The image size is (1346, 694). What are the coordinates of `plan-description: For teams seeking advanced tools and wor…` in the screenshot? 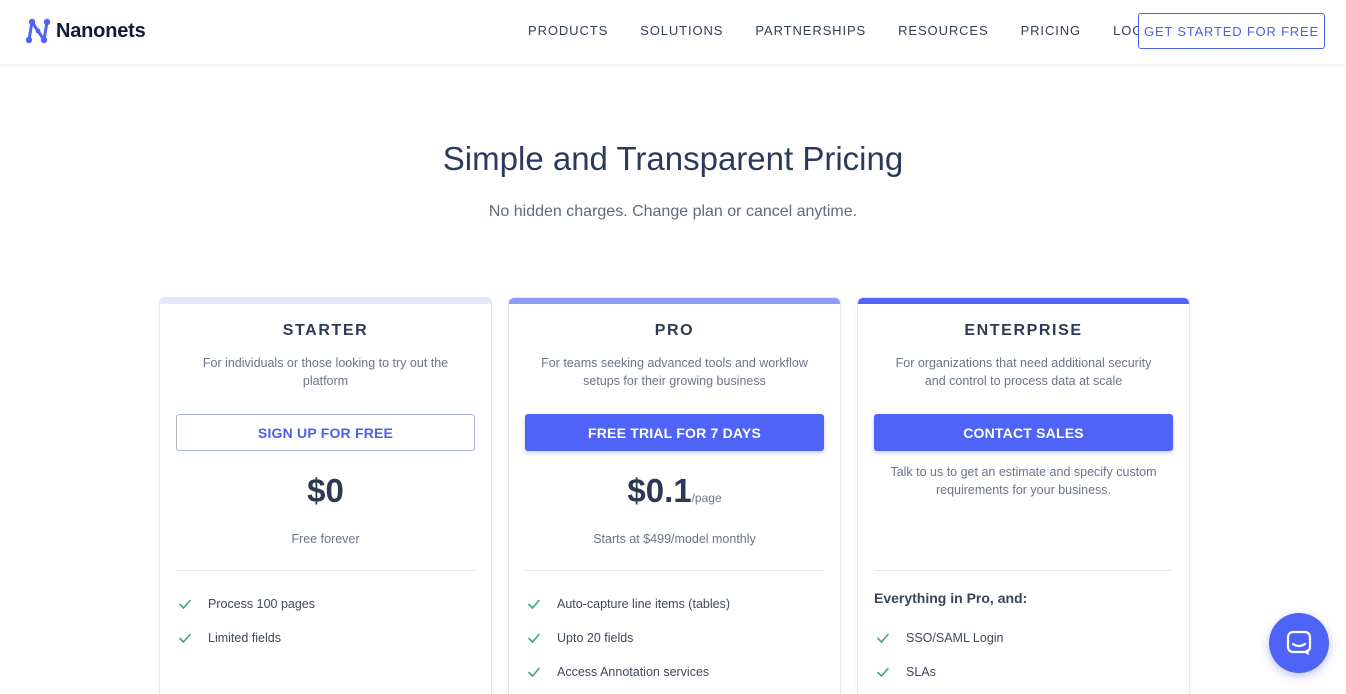 It's located at (674, 372).